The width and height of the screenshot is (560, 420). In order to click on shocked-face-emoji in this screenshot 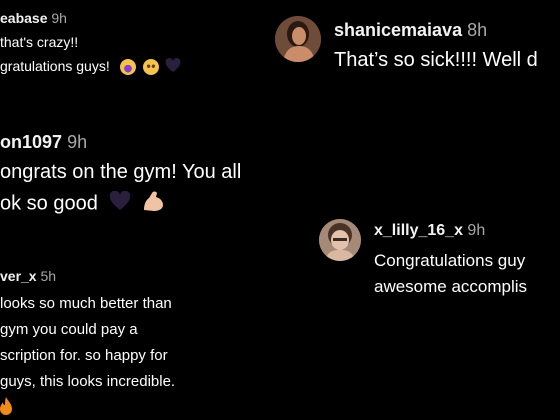, I will do `click(127, 67)`.